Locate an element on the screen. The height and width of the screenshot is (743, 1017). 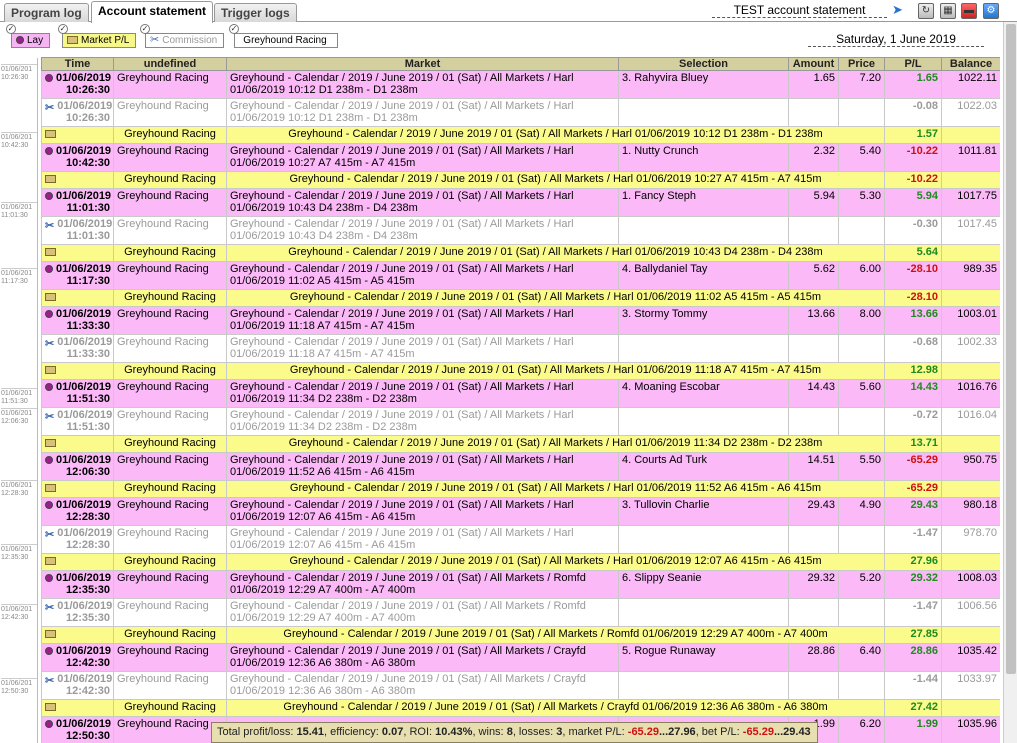
time-text: 11:33:30 is located at coordinates (88, 326).